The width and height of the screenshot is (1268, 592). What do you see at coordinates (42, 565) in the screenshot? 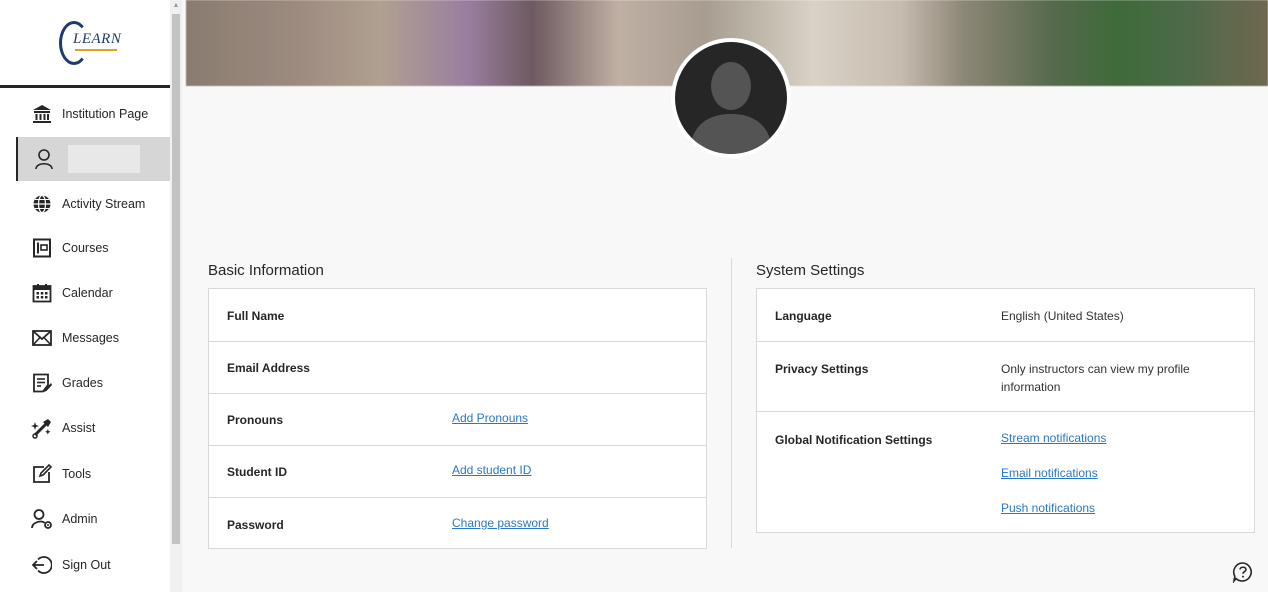
I see `sign-out-icon` at bounding box center [42, 565].